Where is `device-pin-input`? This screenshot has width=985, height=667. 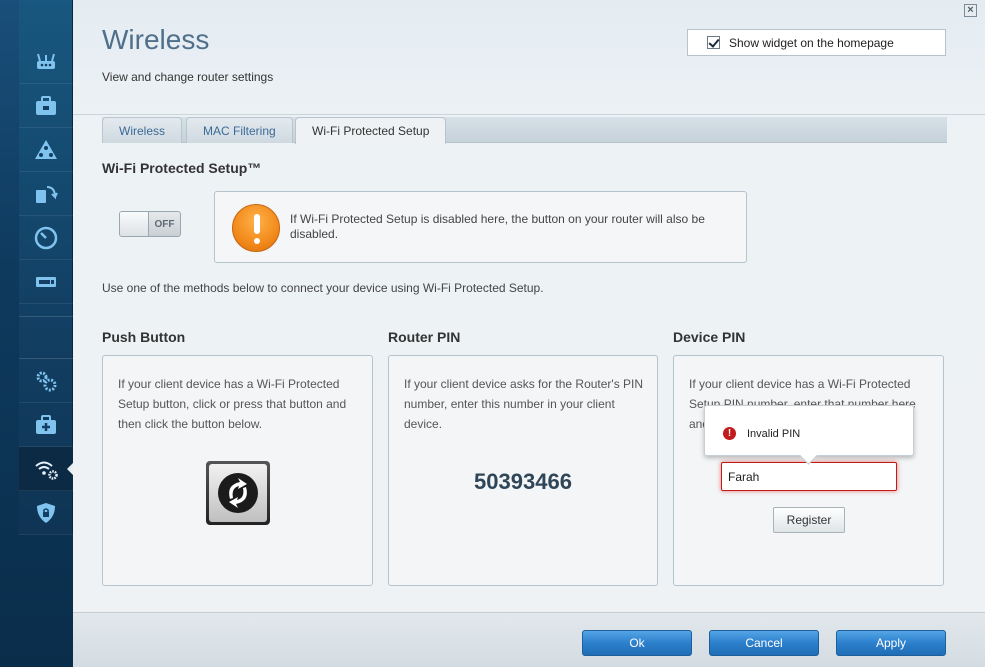
device-pin-input is located at coordinates (809, 476).